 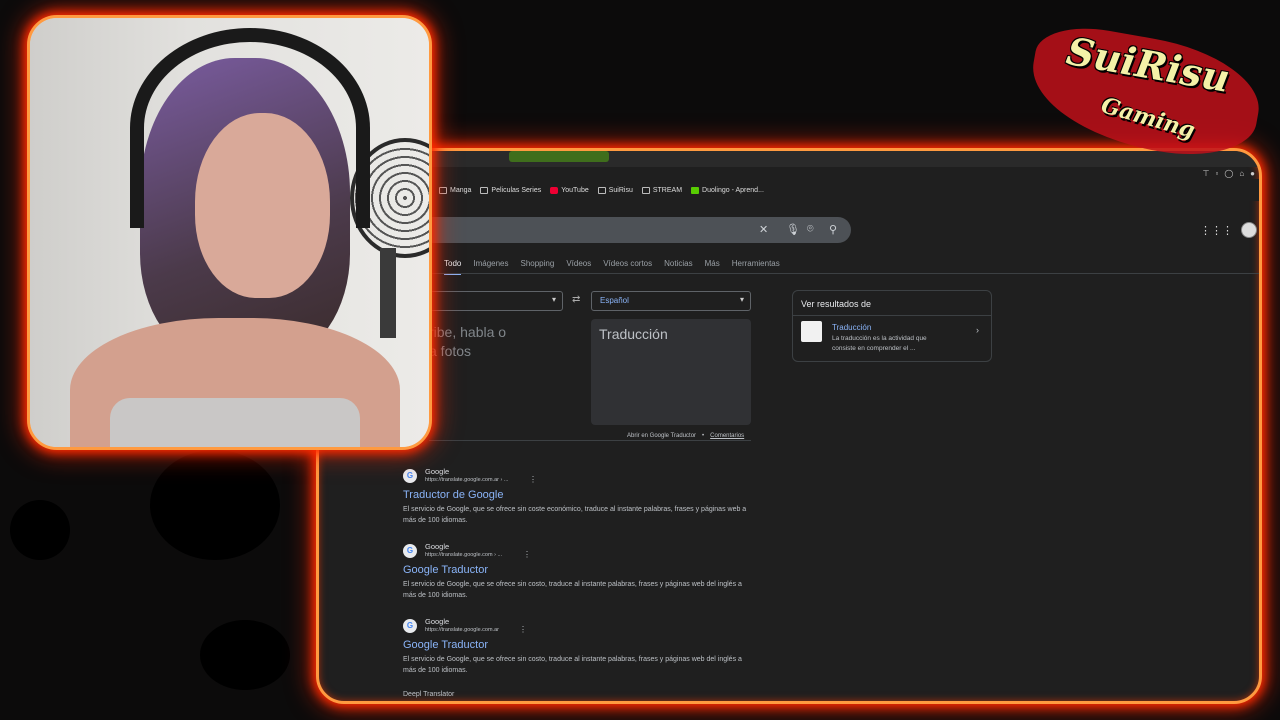 What do you see at coordinates (793, 229) in the screenshot?
I see `microphone-icon: 🎙` at bounding box center [793, 229].